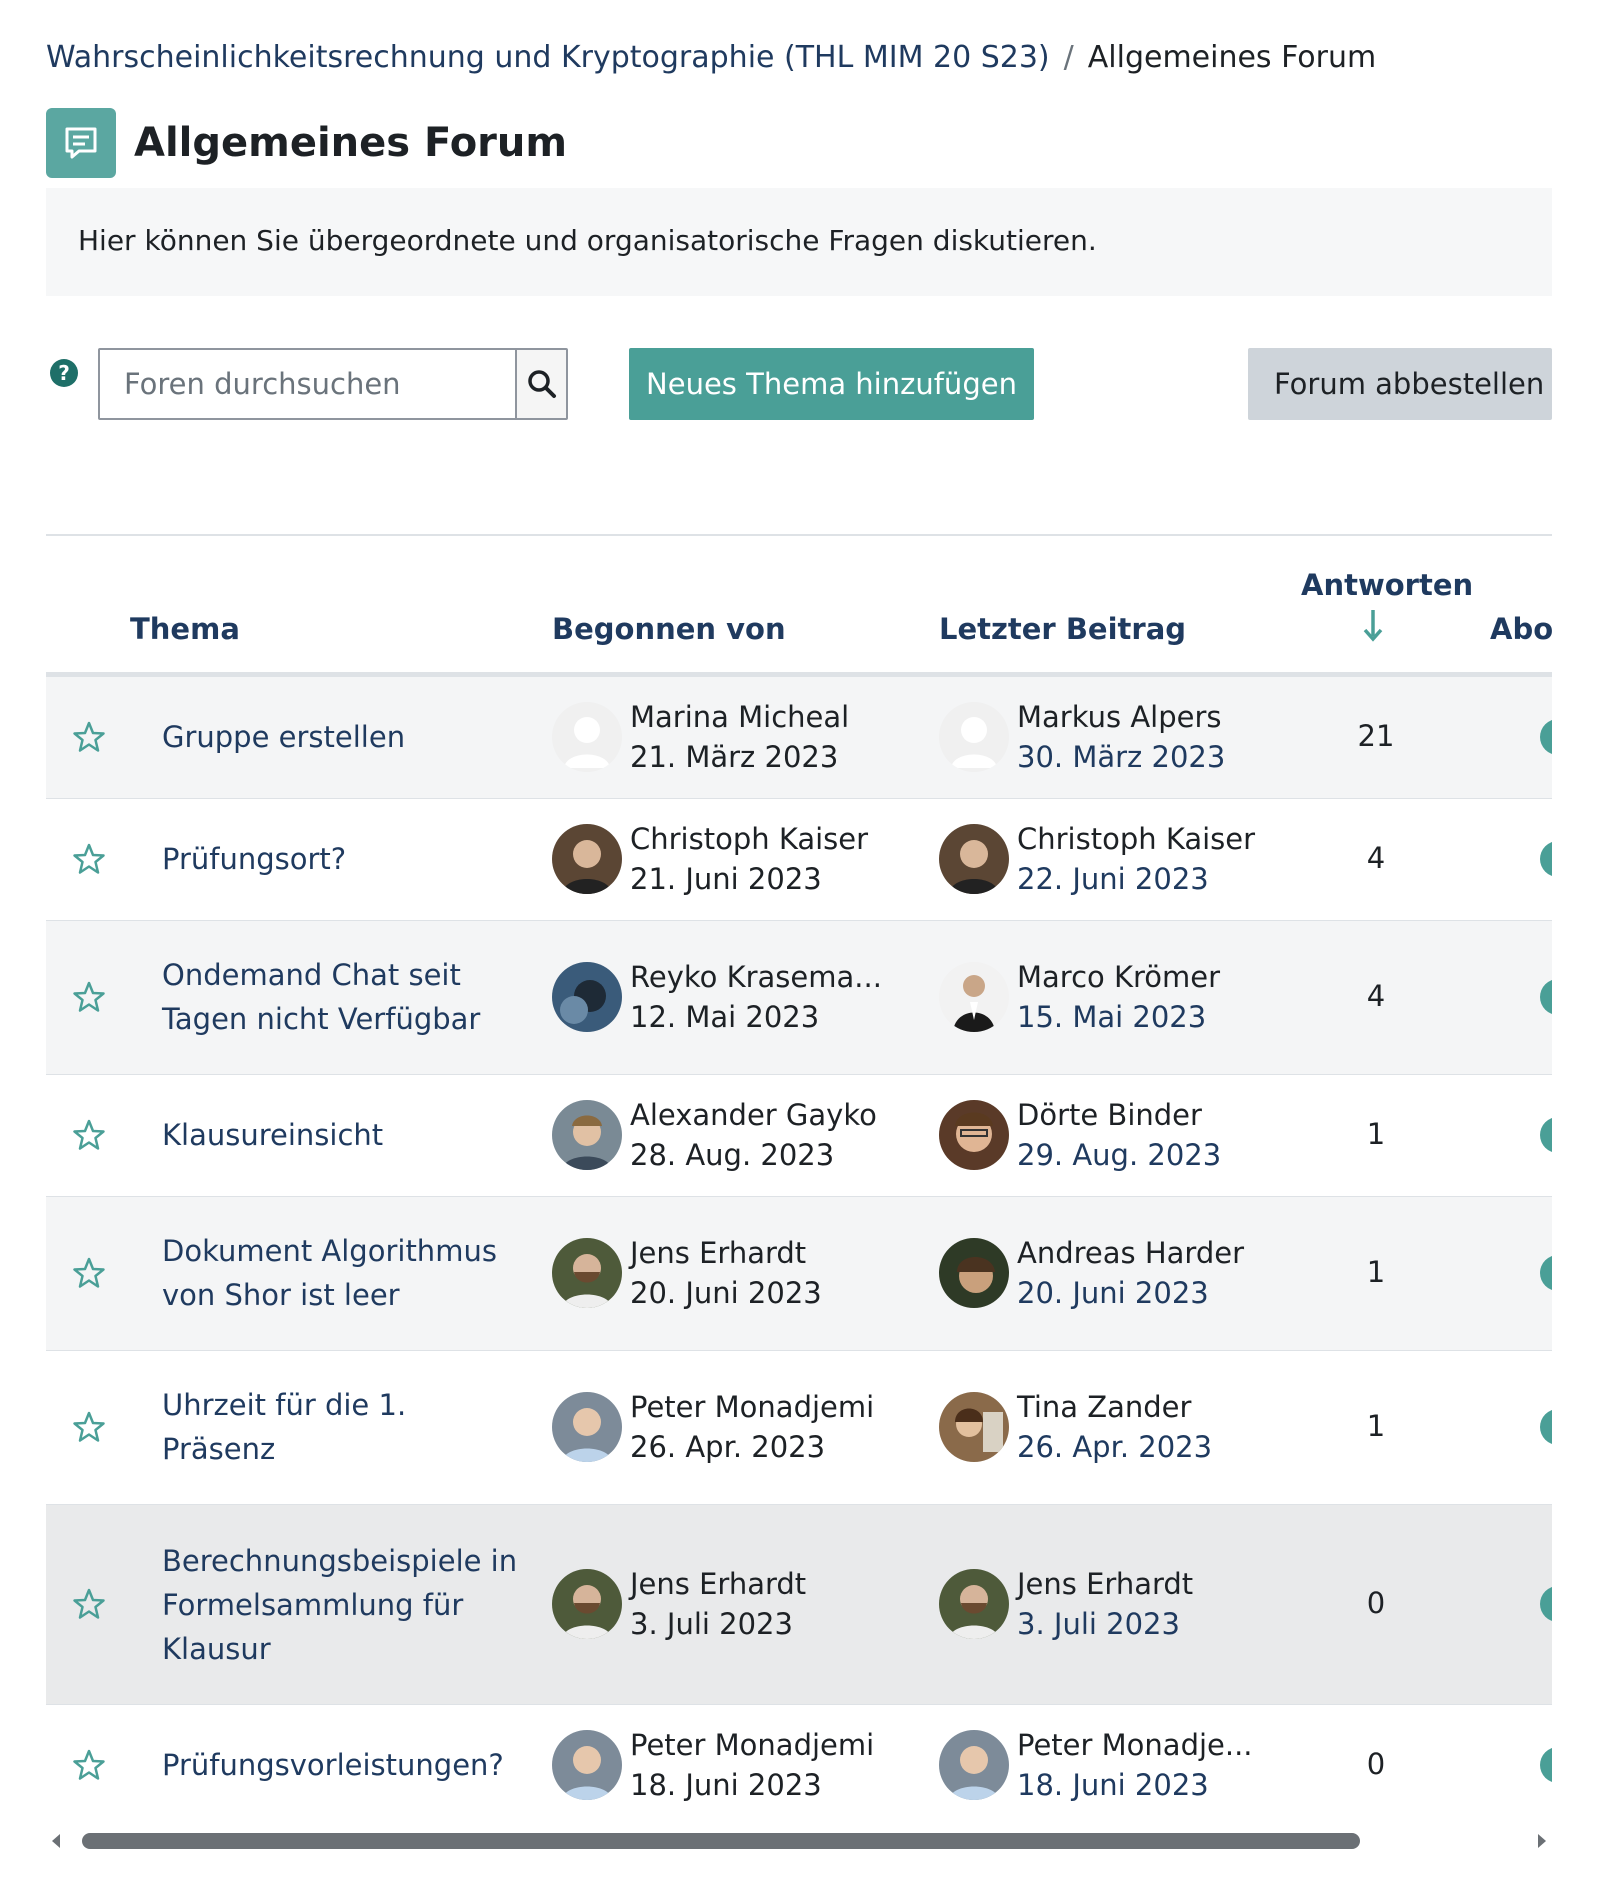  Describe the element at coordinates (342, 1273) in the screenshot. I see `topic-link: Dokument Algorithmus von Shor ist leer` at that location.